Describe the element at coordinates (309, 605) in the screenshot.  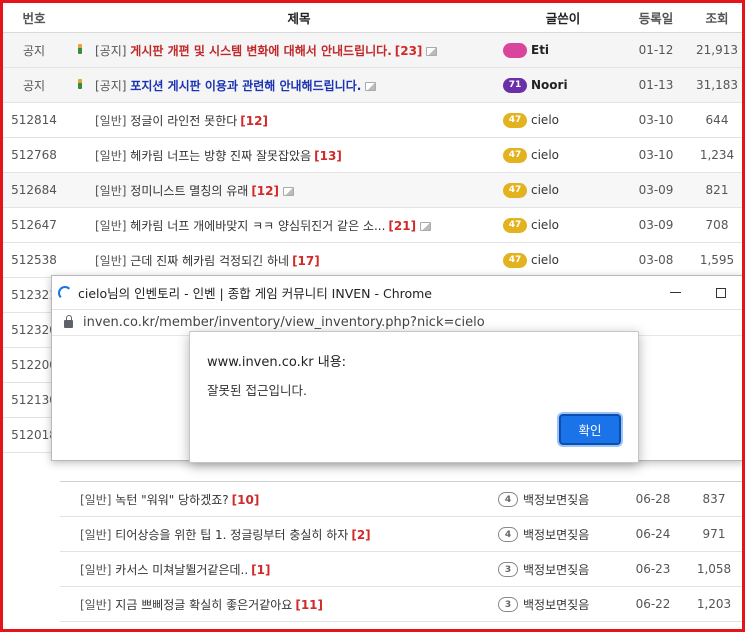
I see `comment-count: [11]` at that location.